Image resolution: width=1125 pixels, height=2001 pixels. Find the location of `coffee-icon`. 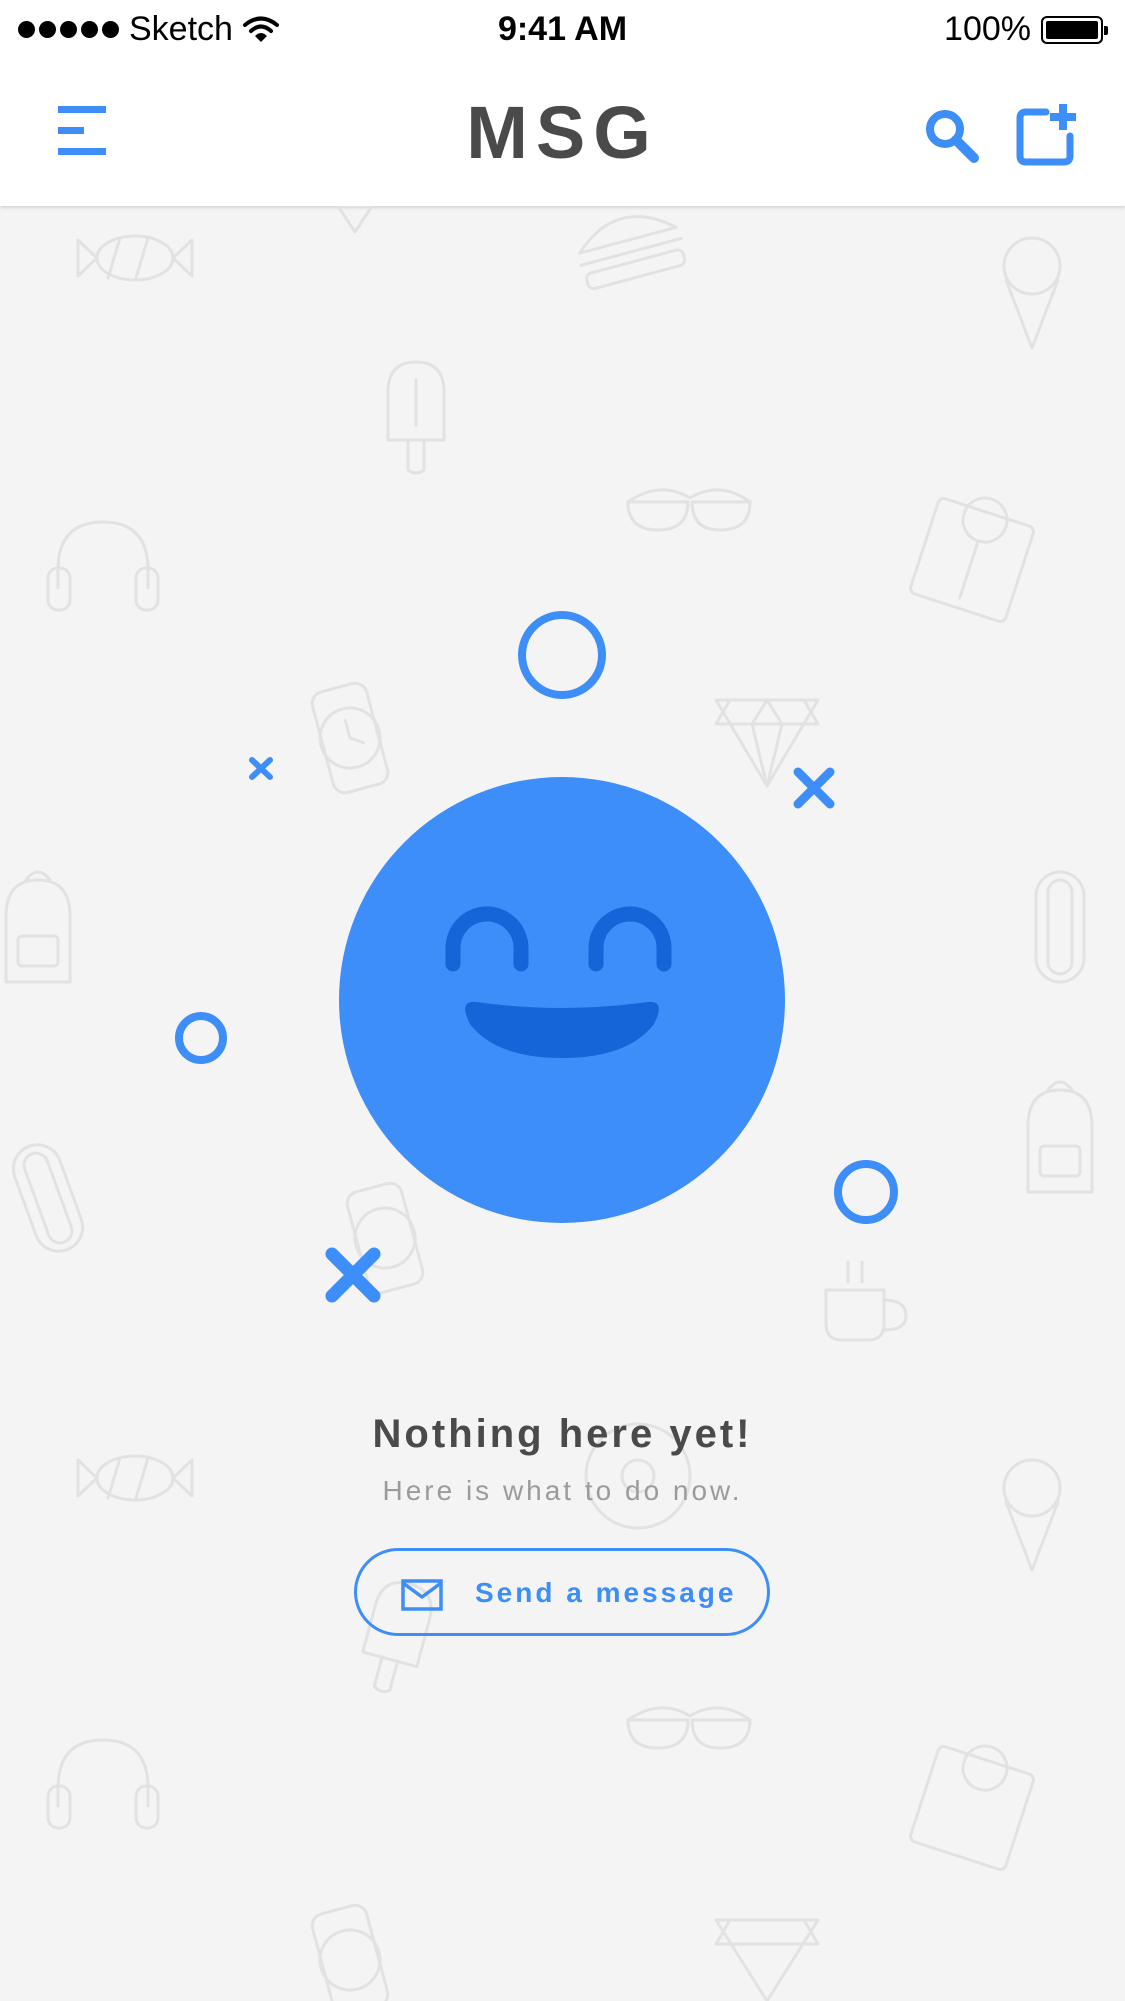

coffee-icon is located at coordinates (866, 1301).